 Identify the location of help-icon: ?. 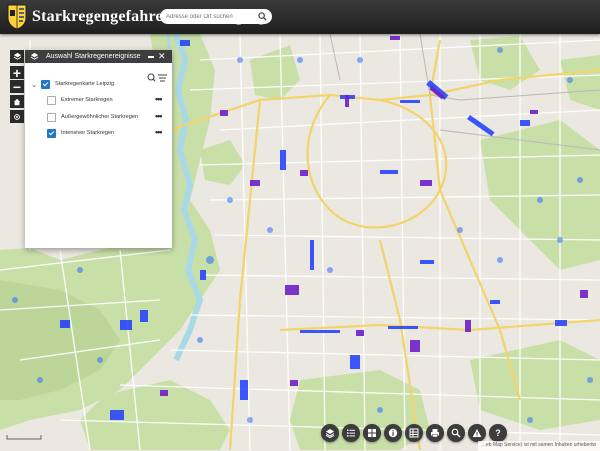
(498, 433).